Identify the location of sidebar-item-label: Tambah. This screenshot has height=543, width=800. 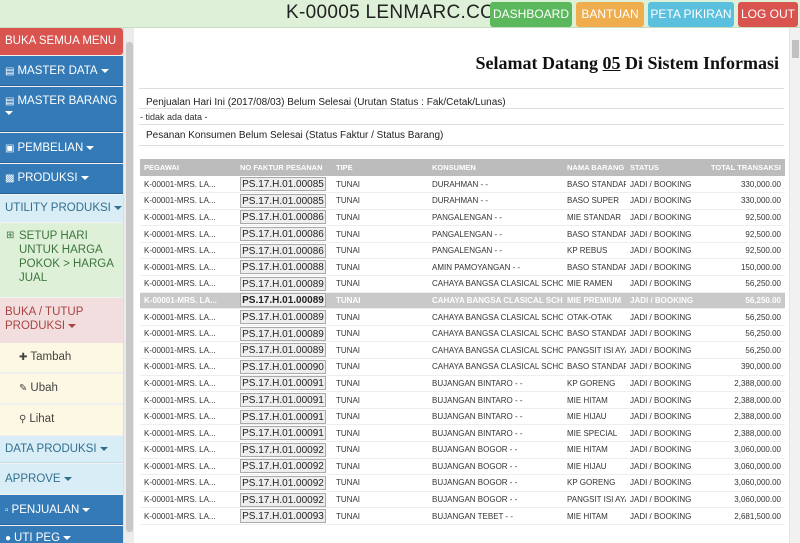
(51, 357).